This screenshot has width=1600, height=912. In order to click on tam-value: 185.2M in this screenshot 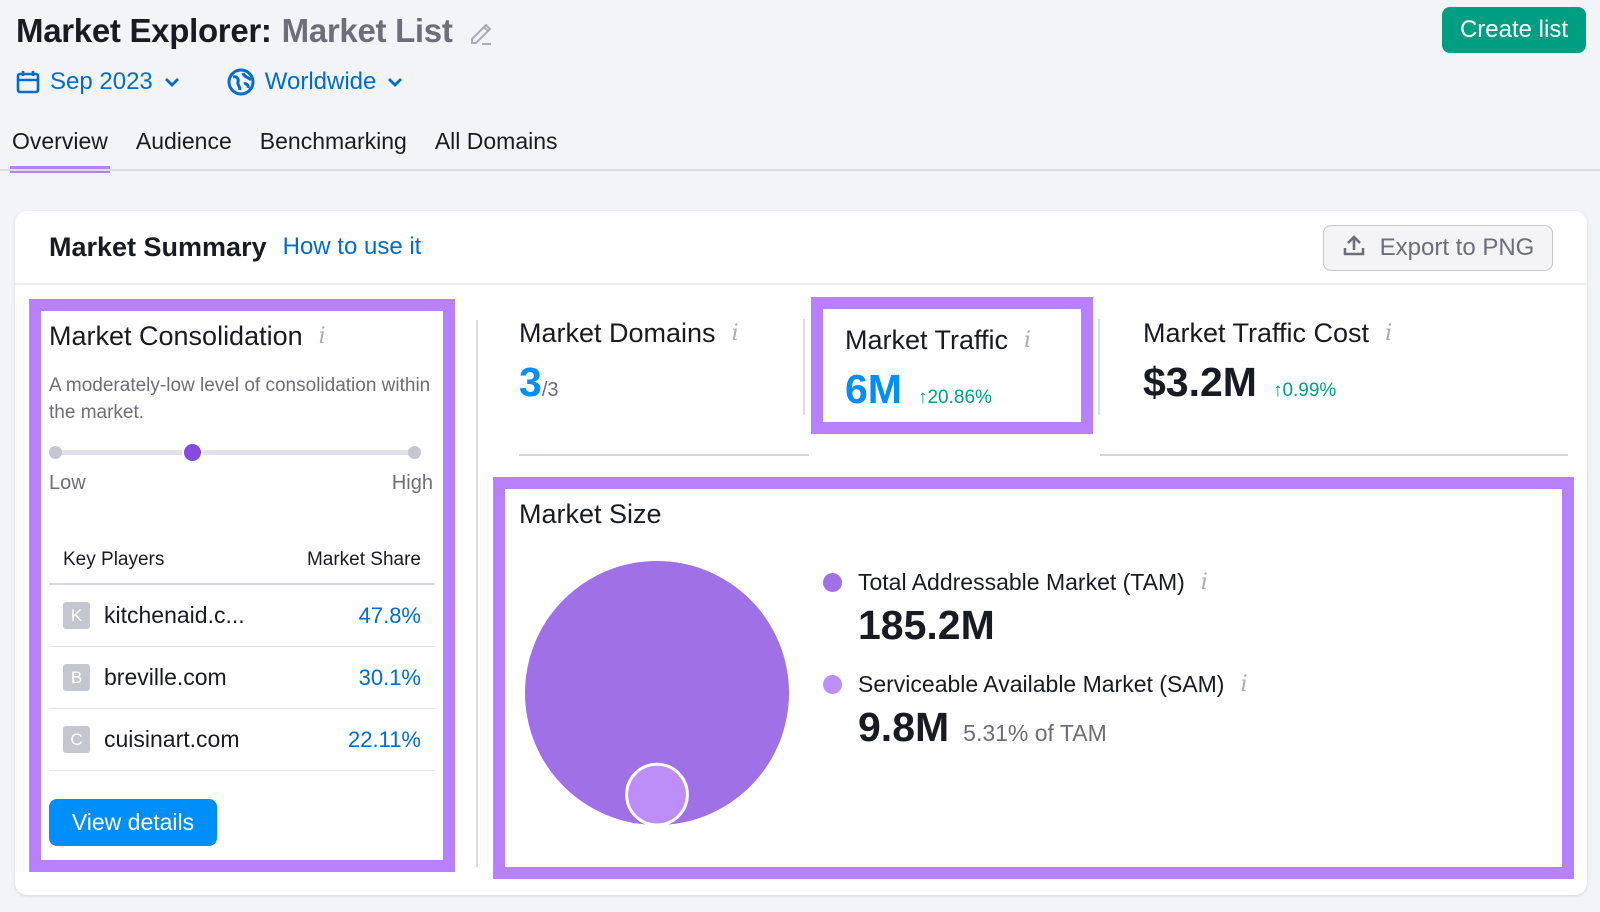, I will do `click(926, 625)`.